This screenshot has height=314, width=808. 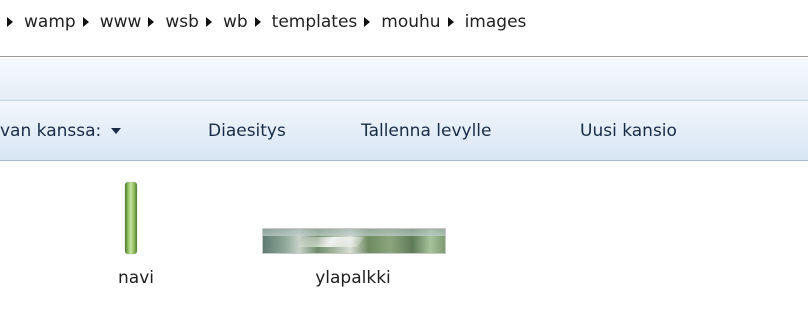 I want to click on file-name: navi, so click(x=136, y=278).